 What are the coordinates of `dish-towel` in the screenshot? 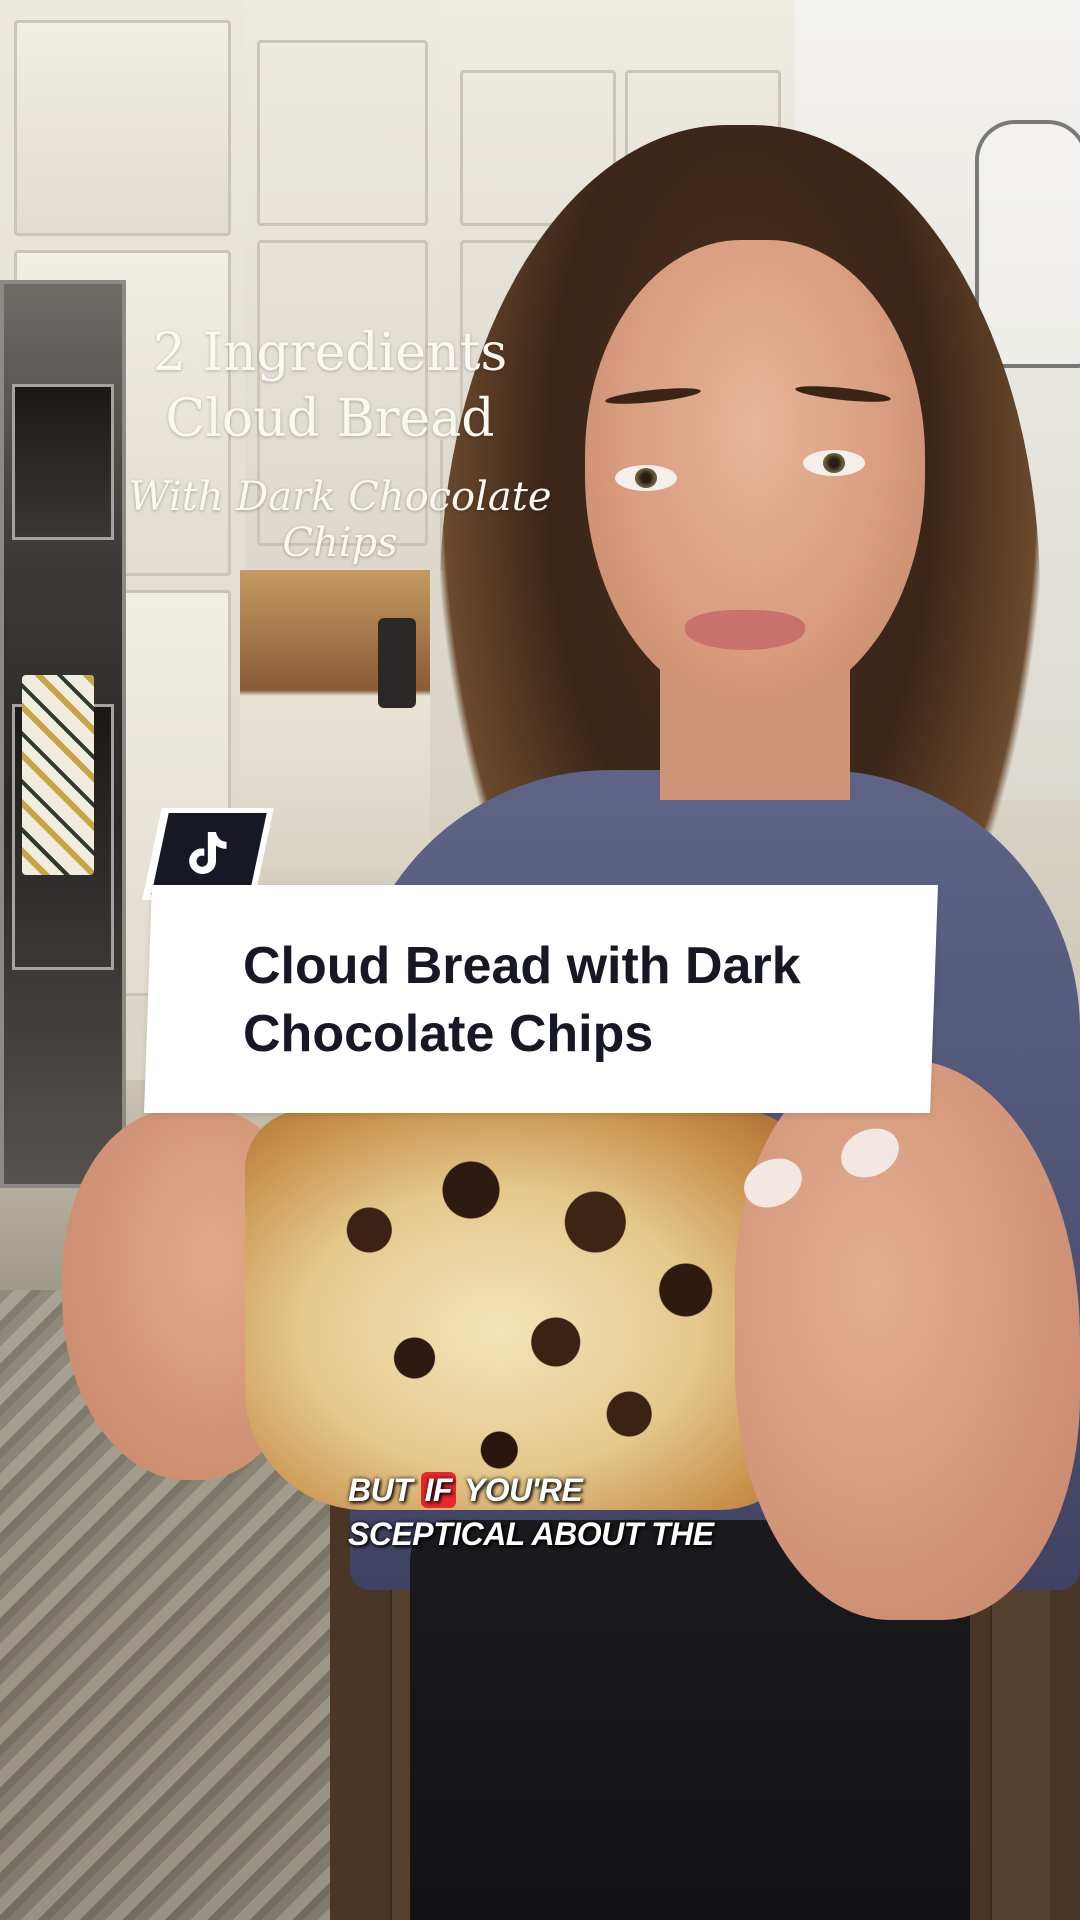 It's located at (58, 775).